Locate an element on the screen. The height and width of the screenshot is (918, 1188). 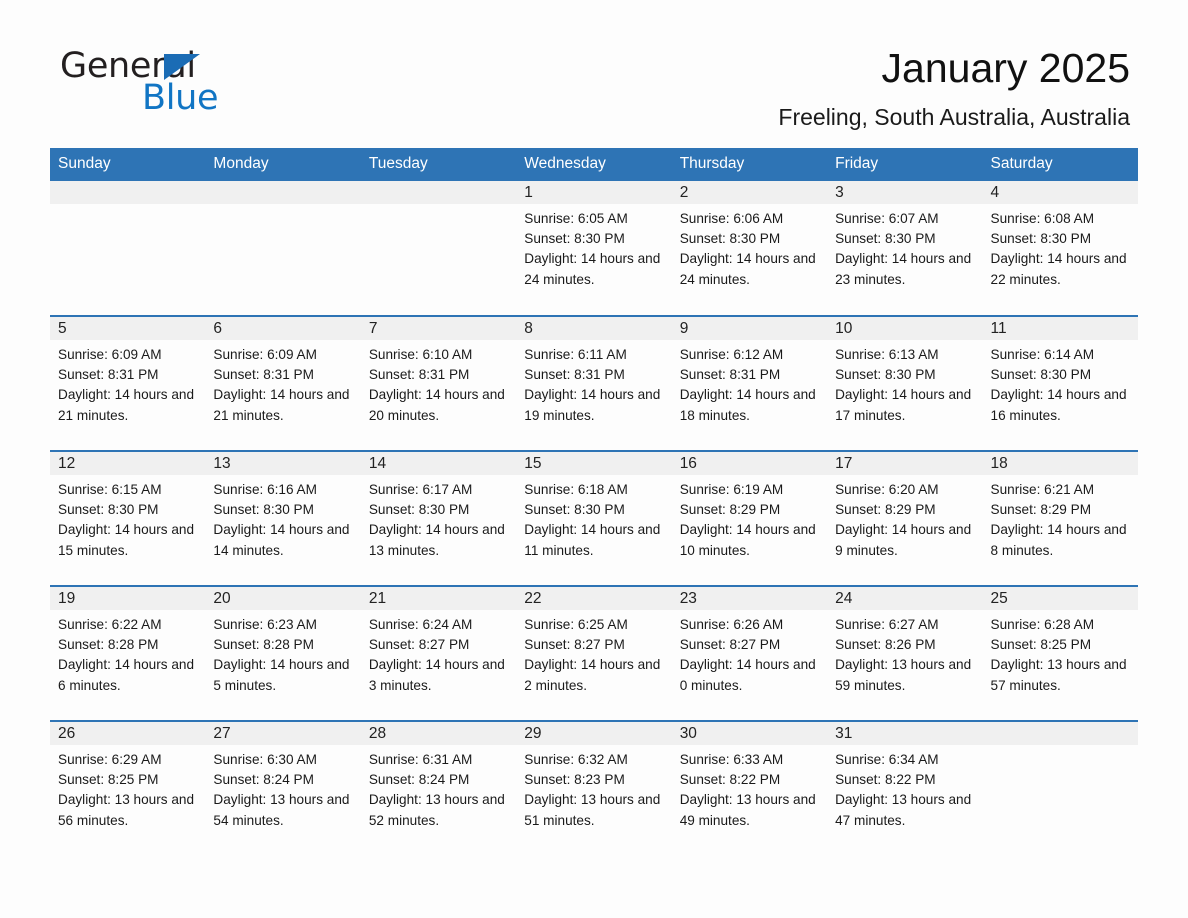
sunrise-text: Sunrise: 6:09 AM is located at coordinates (265, 354).